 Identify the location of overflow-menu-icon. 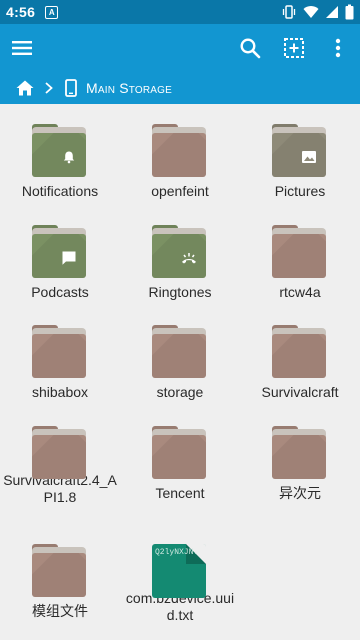
(338, 48).